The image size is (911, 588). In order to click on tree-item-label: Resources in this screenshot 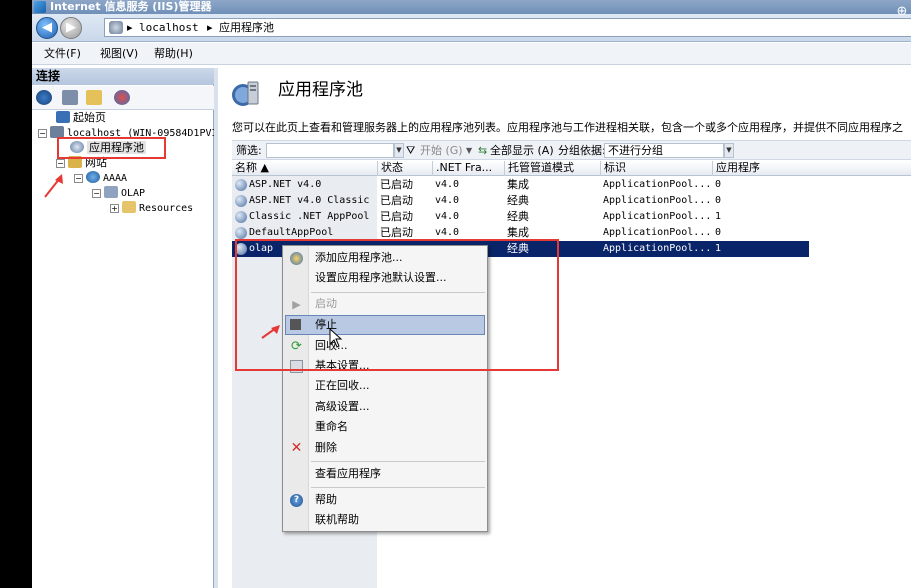, I will do `click(166, 208)`.